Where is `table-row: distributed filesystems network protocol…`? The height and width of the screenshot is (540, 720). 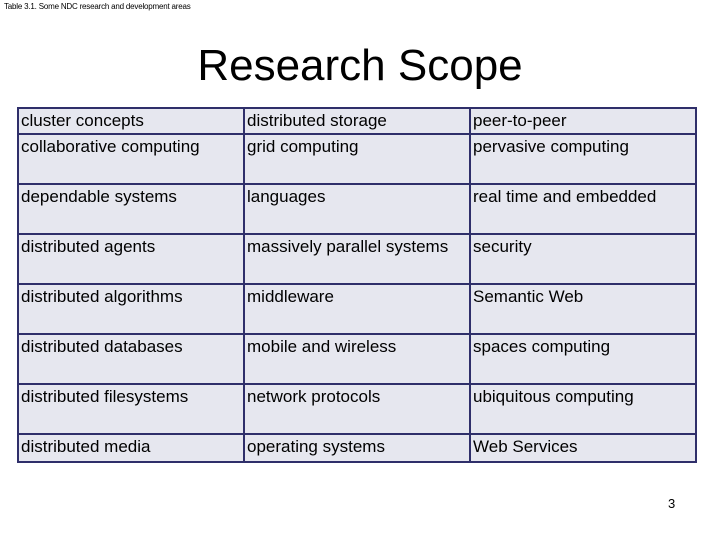 table-row: distributed filesystems network protocol… is located at coordinates (357, 409).